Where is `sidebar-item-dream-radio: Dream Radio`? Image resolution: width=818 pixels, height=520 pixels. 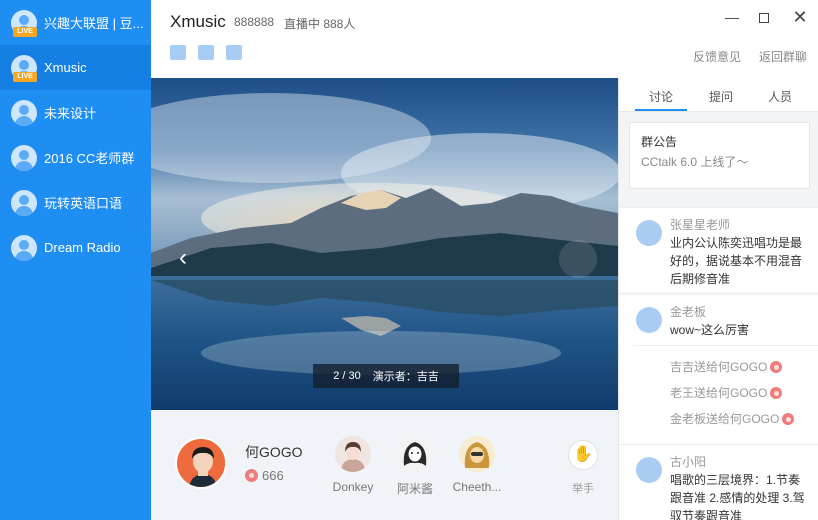
sidebar-item-dream-radio: Dream Radio is located at coordinates (75, 247).